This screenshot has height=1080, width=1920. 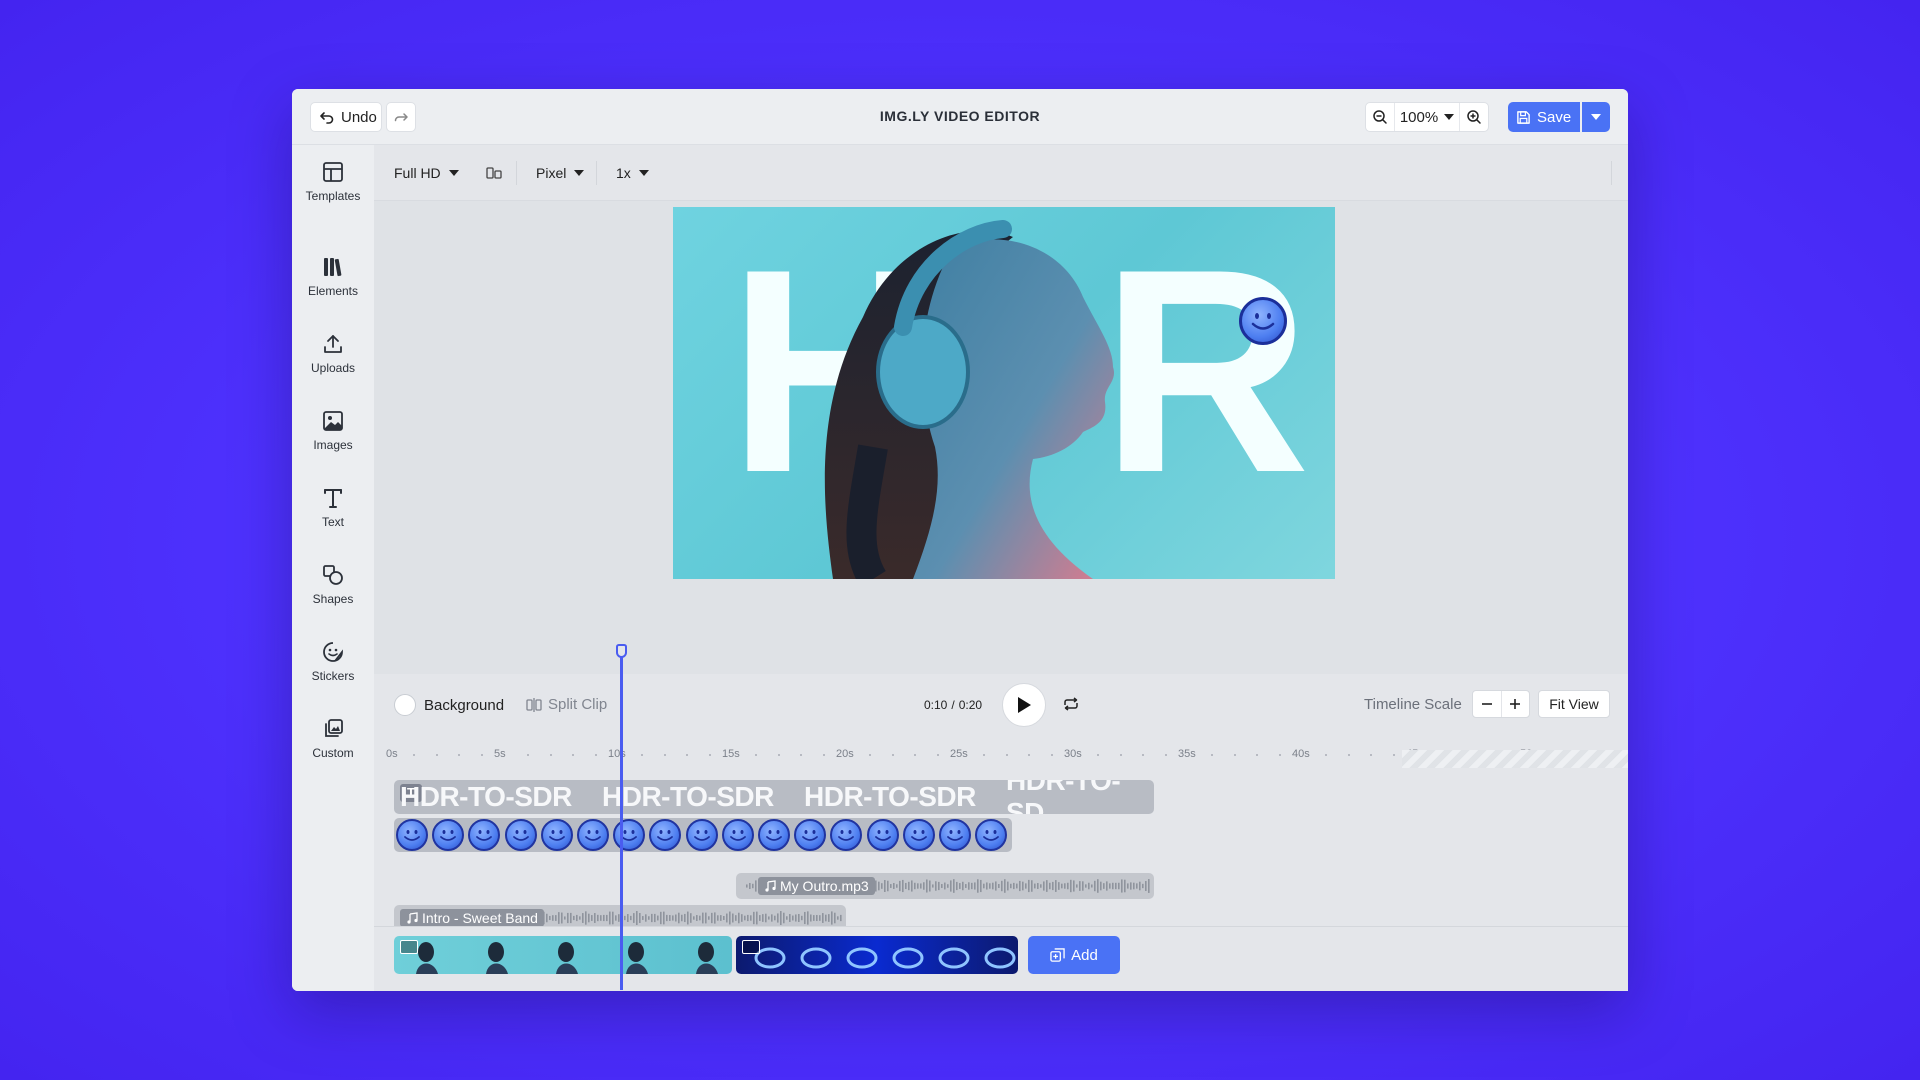 I want to click on zoom-out-icon, so click(x=1380, y=117).